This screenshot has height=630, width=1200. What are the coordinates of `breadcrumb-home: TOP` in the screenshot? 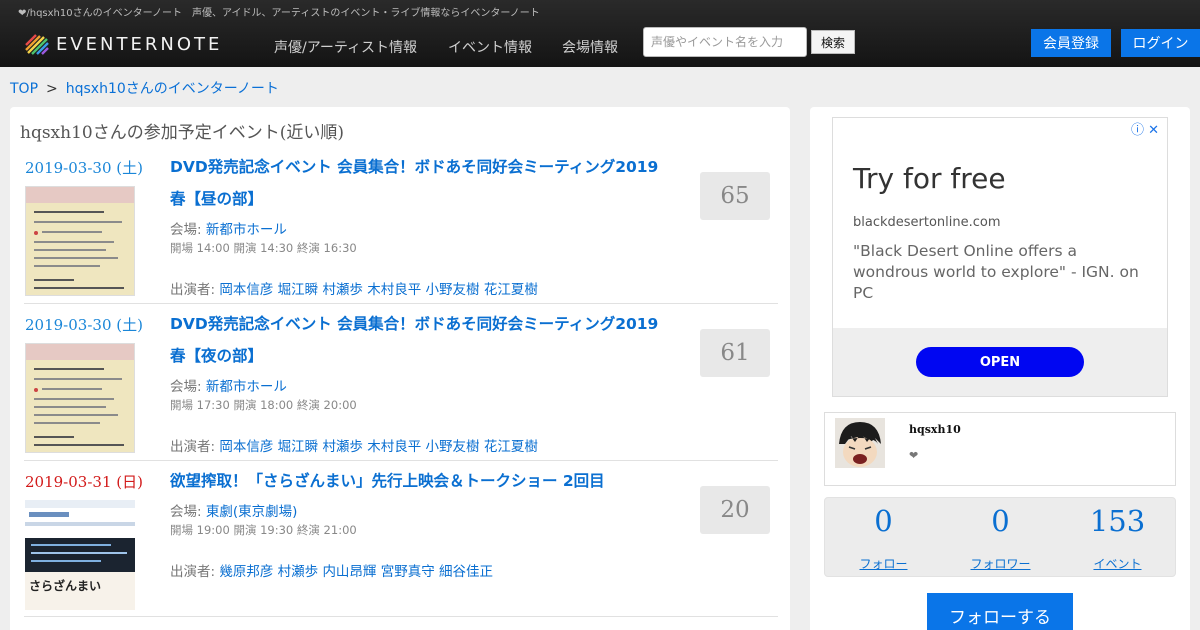 It's located at (24, 89).